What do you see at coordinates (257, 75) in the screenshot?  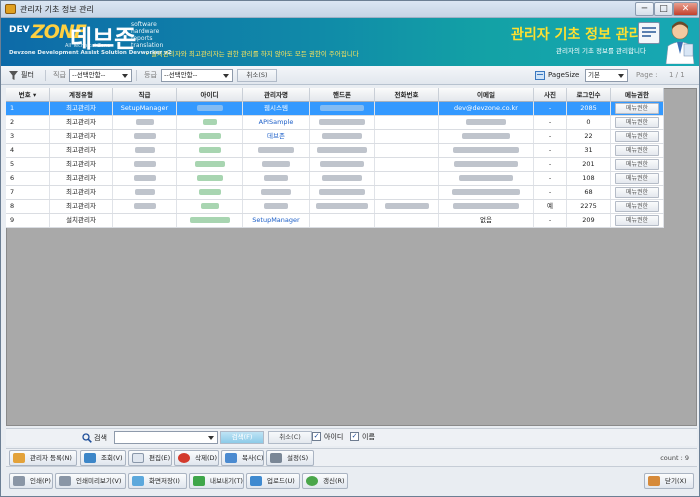 I see `filter-cancel-button: 취소(S)` at bounding box center [257, 75].